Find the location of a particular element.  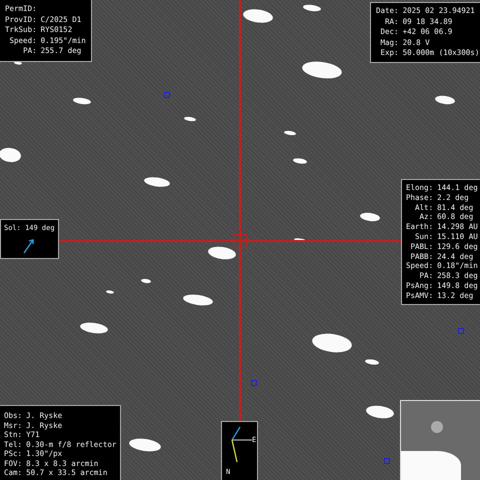

arrow-icon is located at coordinates (29, 246).